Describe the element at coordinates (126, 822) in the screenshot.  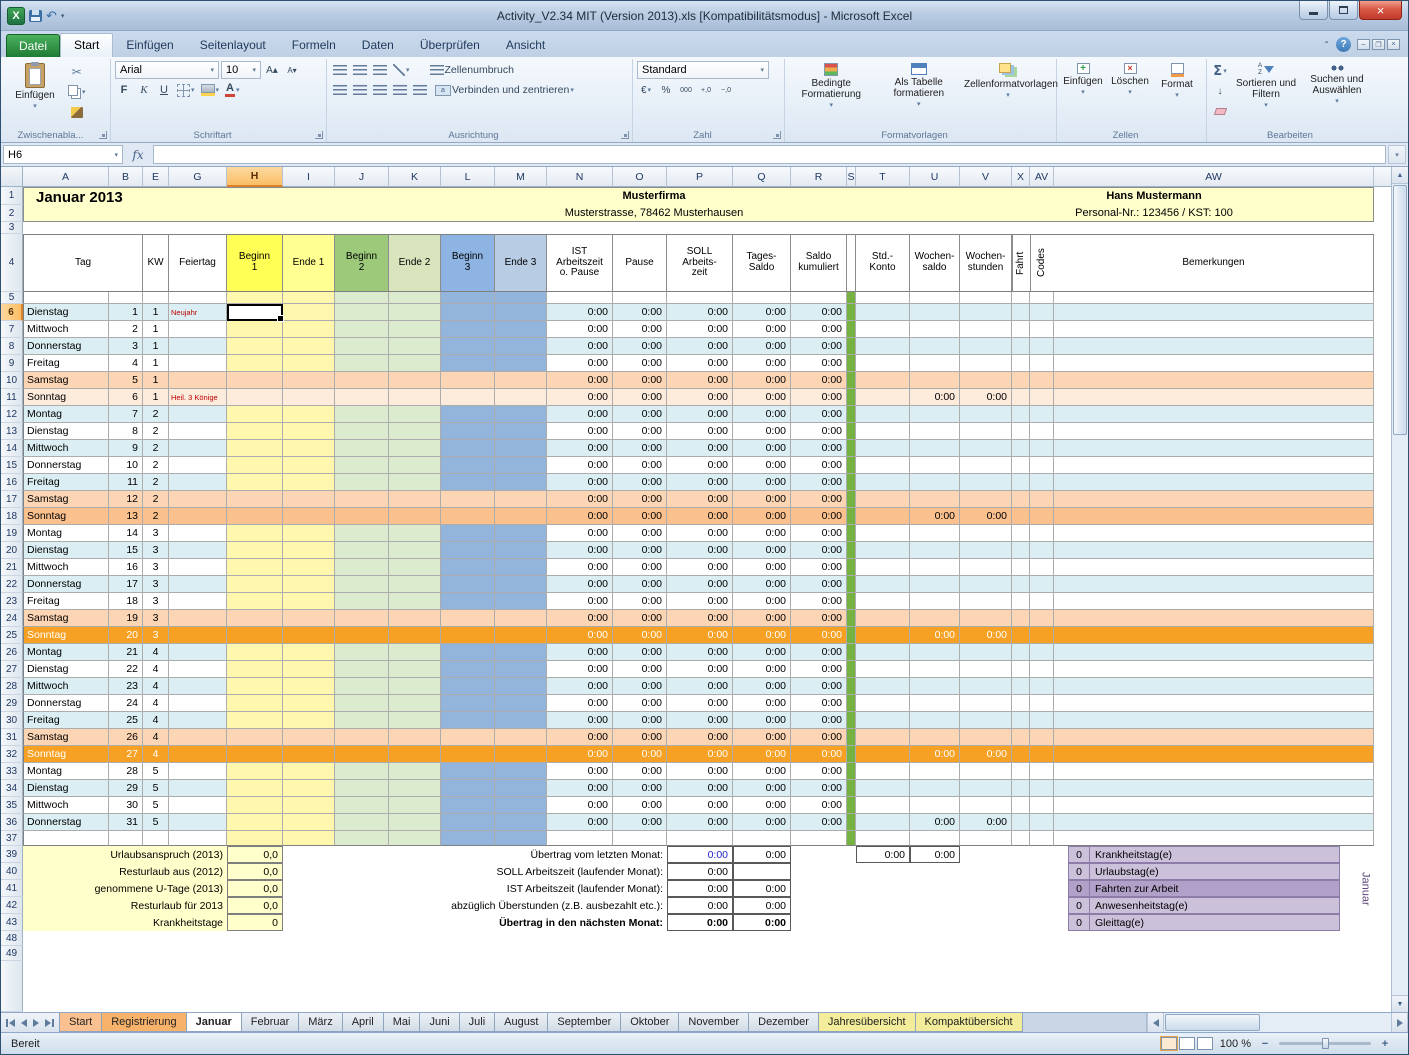
I see `day-number-cell: 31` at that location.